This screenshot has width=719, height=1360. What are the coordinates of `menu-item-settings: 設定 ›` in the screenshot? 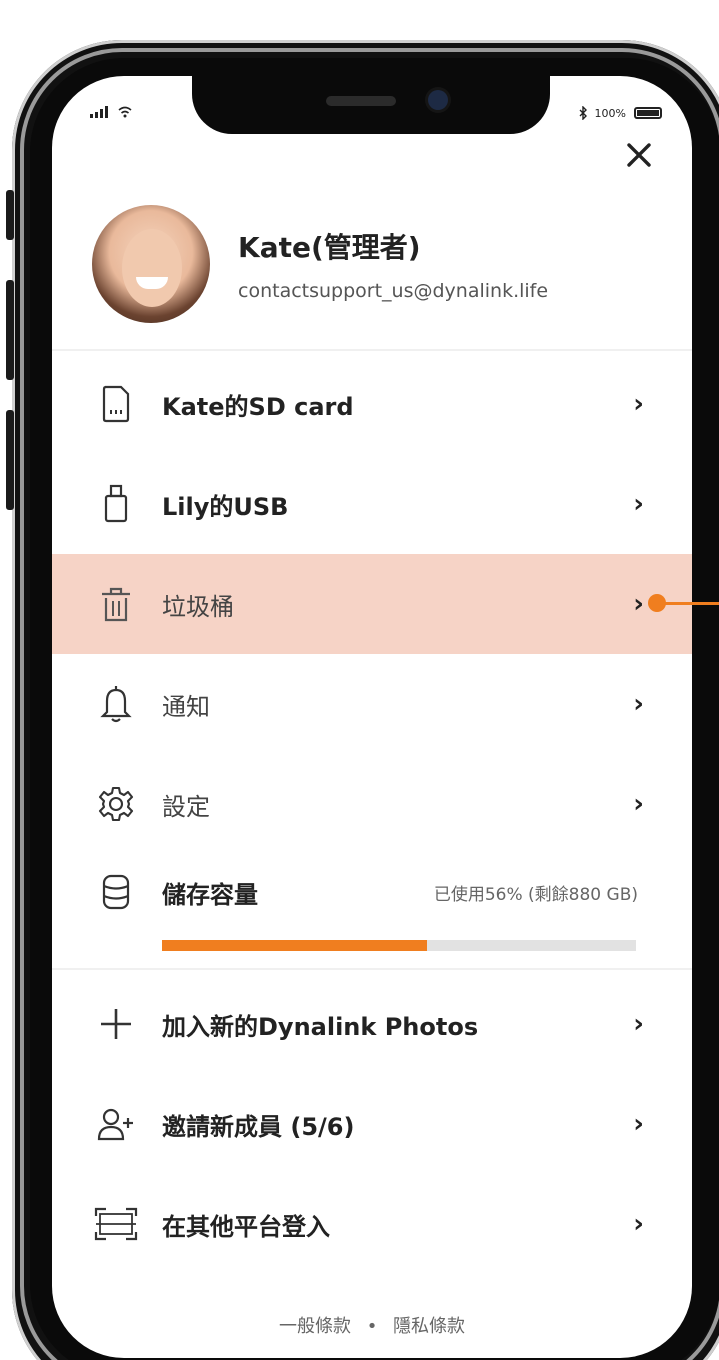 It's located at (372, 804).